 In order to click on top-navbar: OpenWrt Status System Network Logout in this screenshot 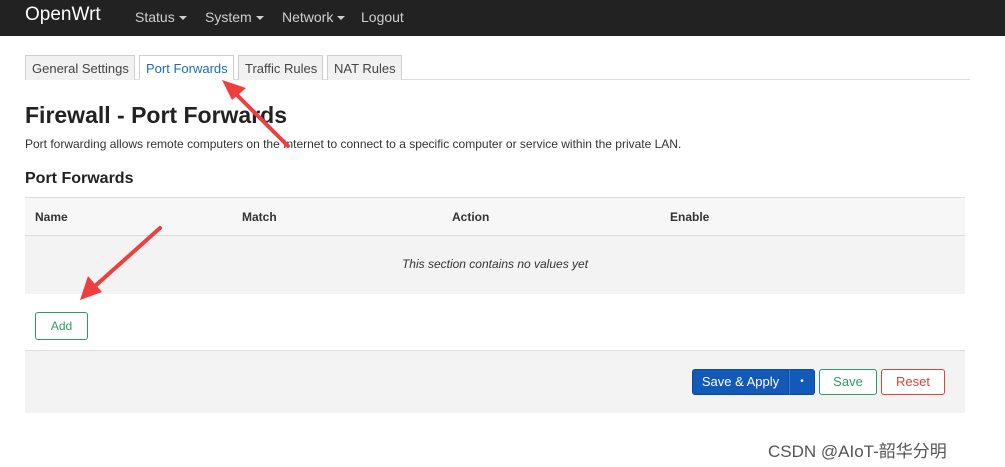, I will do `click(502, 18)`.